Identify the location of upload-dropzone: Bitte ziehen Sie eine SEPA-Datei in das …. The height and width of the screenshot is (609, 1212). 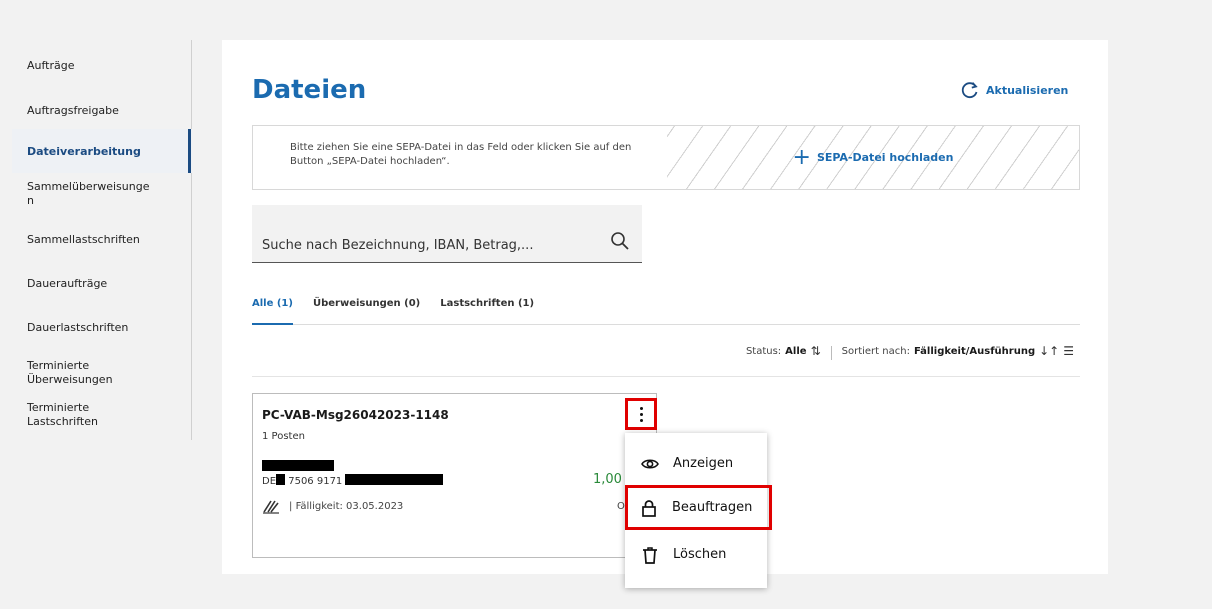
(666, 157).